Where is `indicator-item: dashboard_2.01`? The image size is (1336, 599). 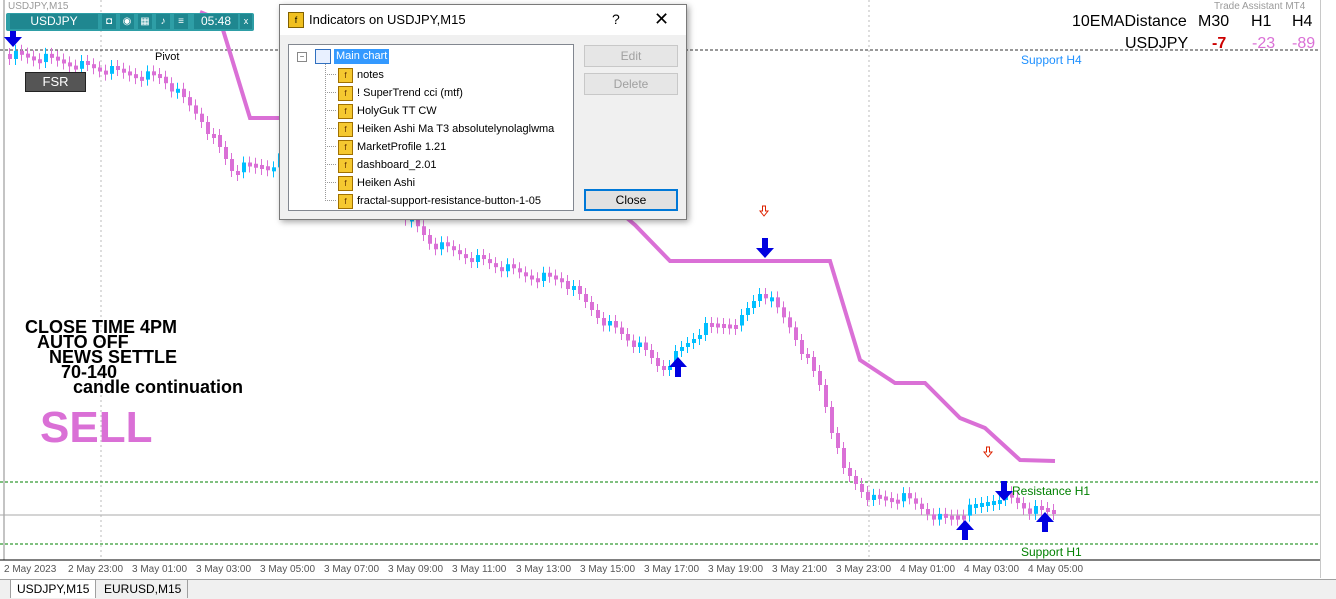
indicator-item: dashboard_2.01 is located at coordinates (397, 165).